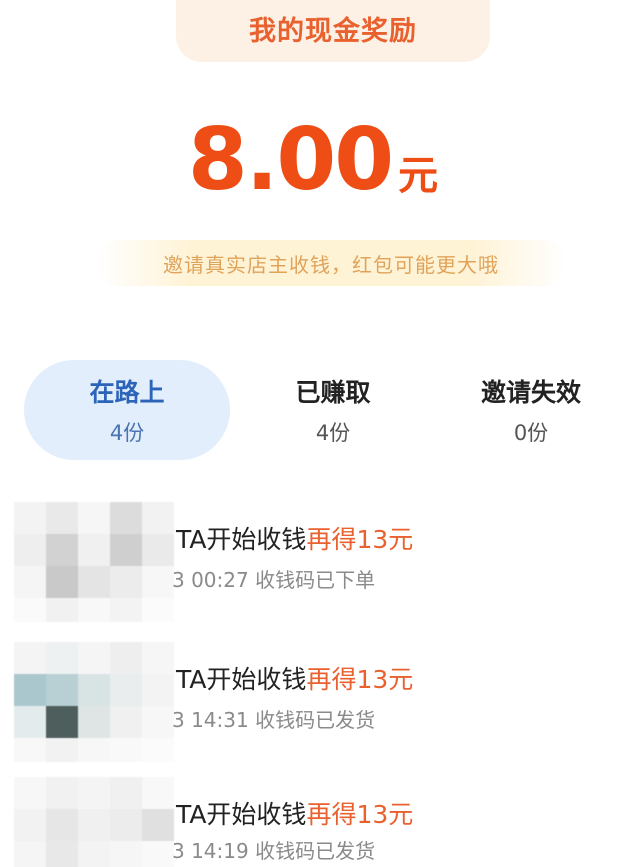 This screenshot has width=626, height=867. I want to click on list-item: TA开始收钱再得13元 3 14:31 收钱码已发货, so click(313, 702).